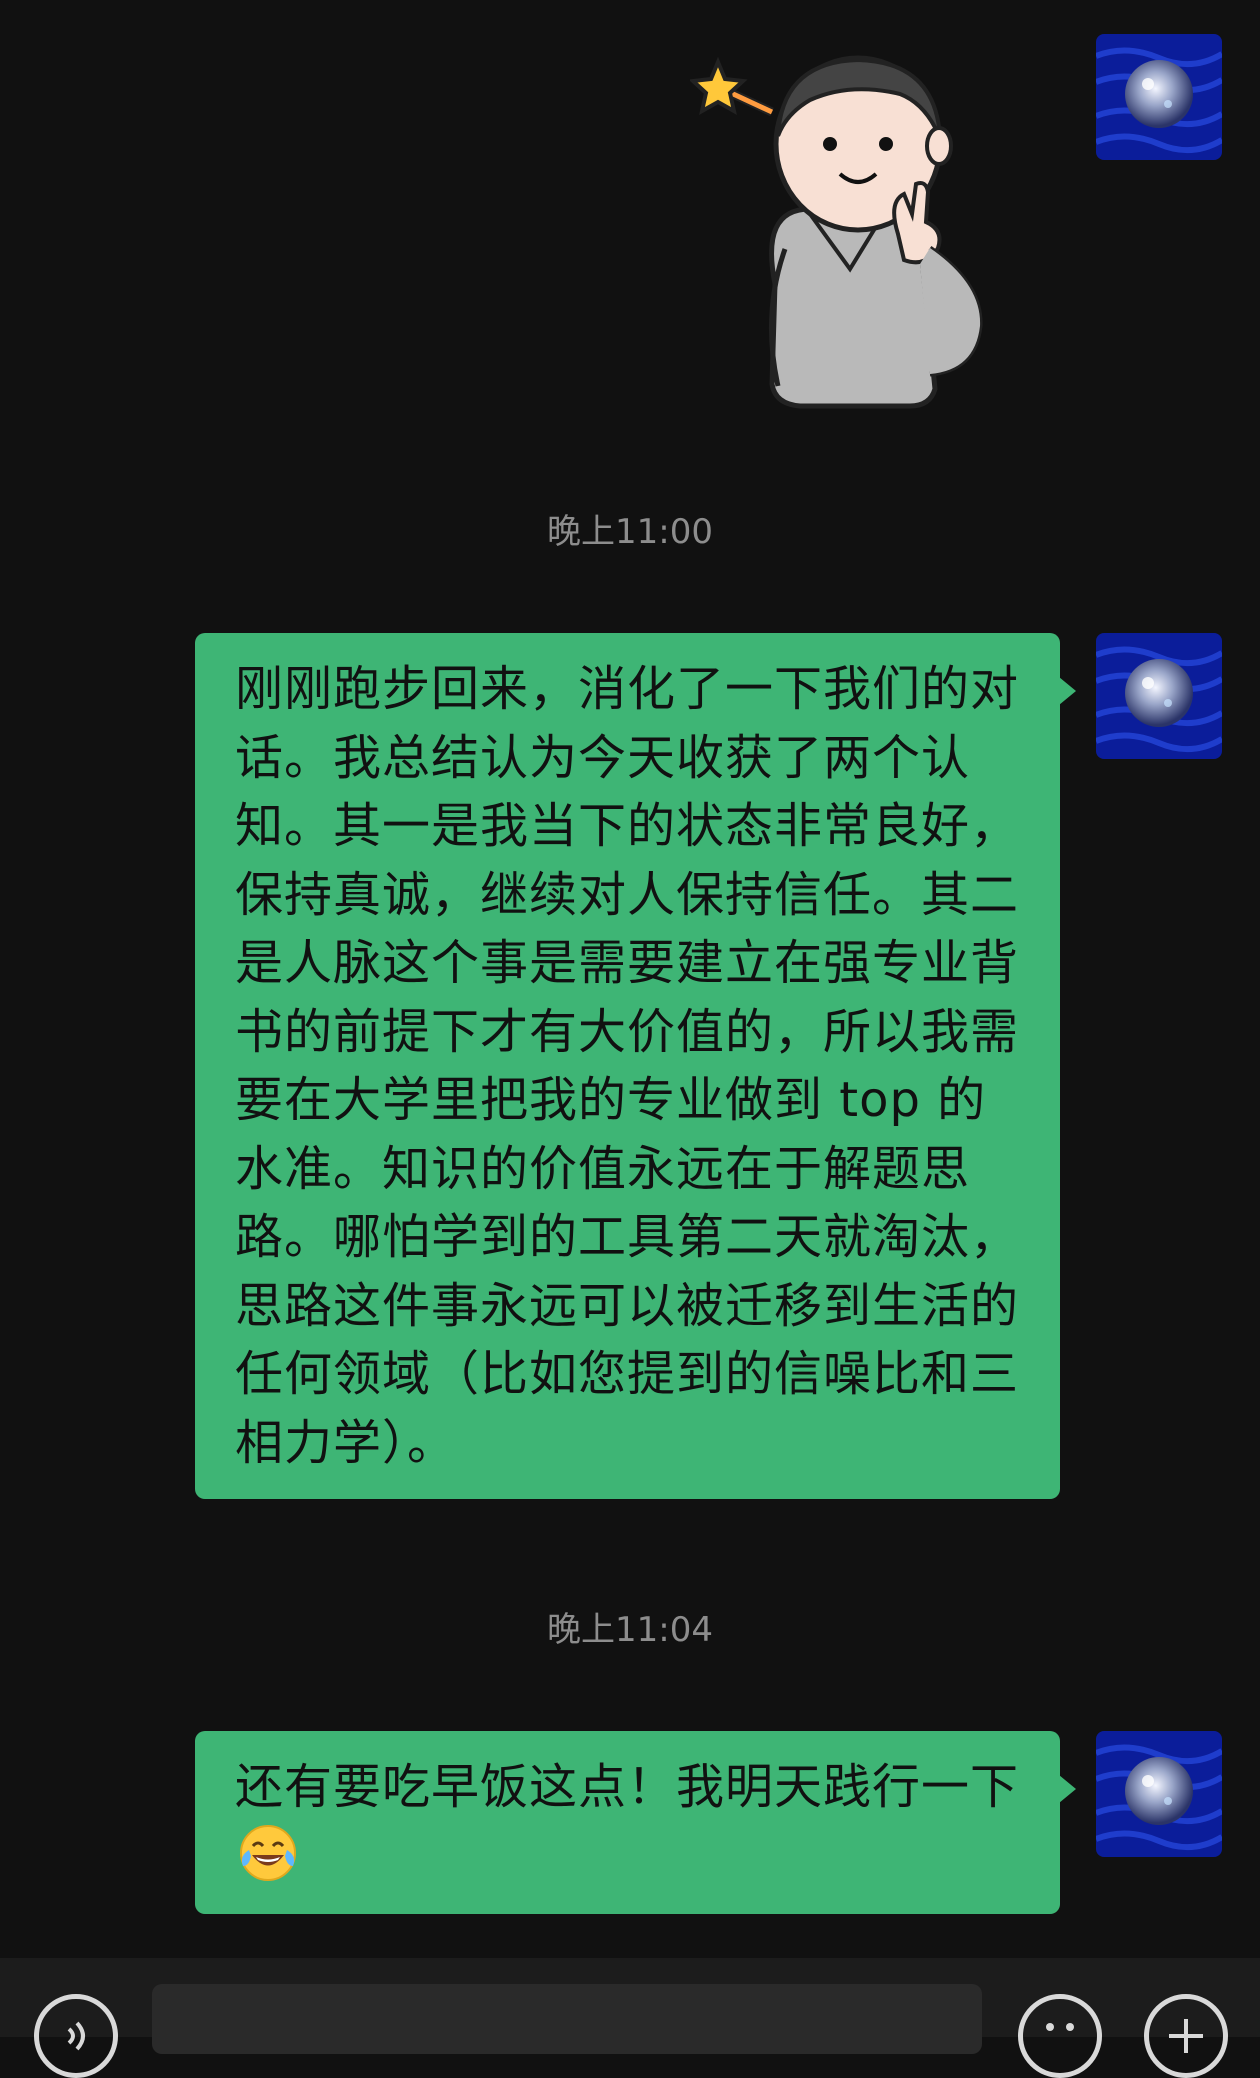 Image resolution: width=1260 pixels, height=2078 pixels. Describe the element at coordinates (835, 232) in the screenshot. I see `boy-peace-sign-sticker-icon` at that location.